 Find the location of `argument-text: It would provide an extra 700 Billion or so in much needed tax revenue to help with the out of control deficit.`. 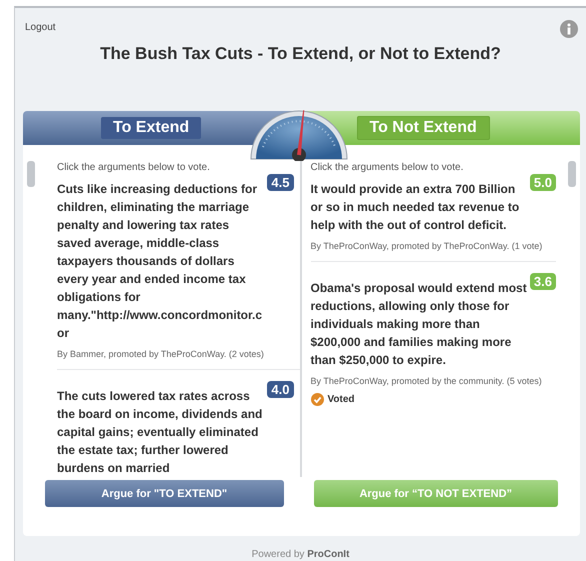

argument-text: It would provide an extra 700 Billion or so in much needed tax revenue to help with the out of control deficit. is located at coordinates (419, 203).